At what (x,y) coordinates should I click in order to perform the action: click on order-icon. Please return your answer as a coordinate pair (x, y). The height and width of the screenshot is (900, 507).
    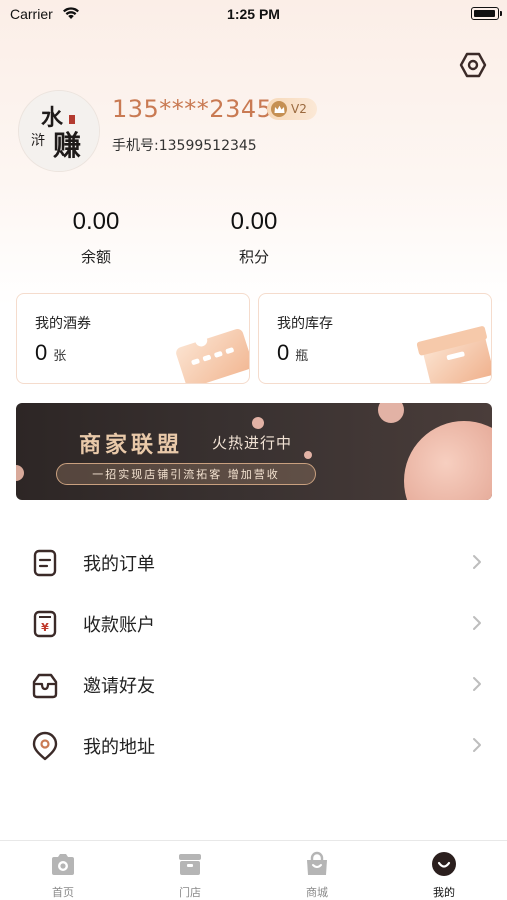
    Looking at the image, I should click on (45, 563).